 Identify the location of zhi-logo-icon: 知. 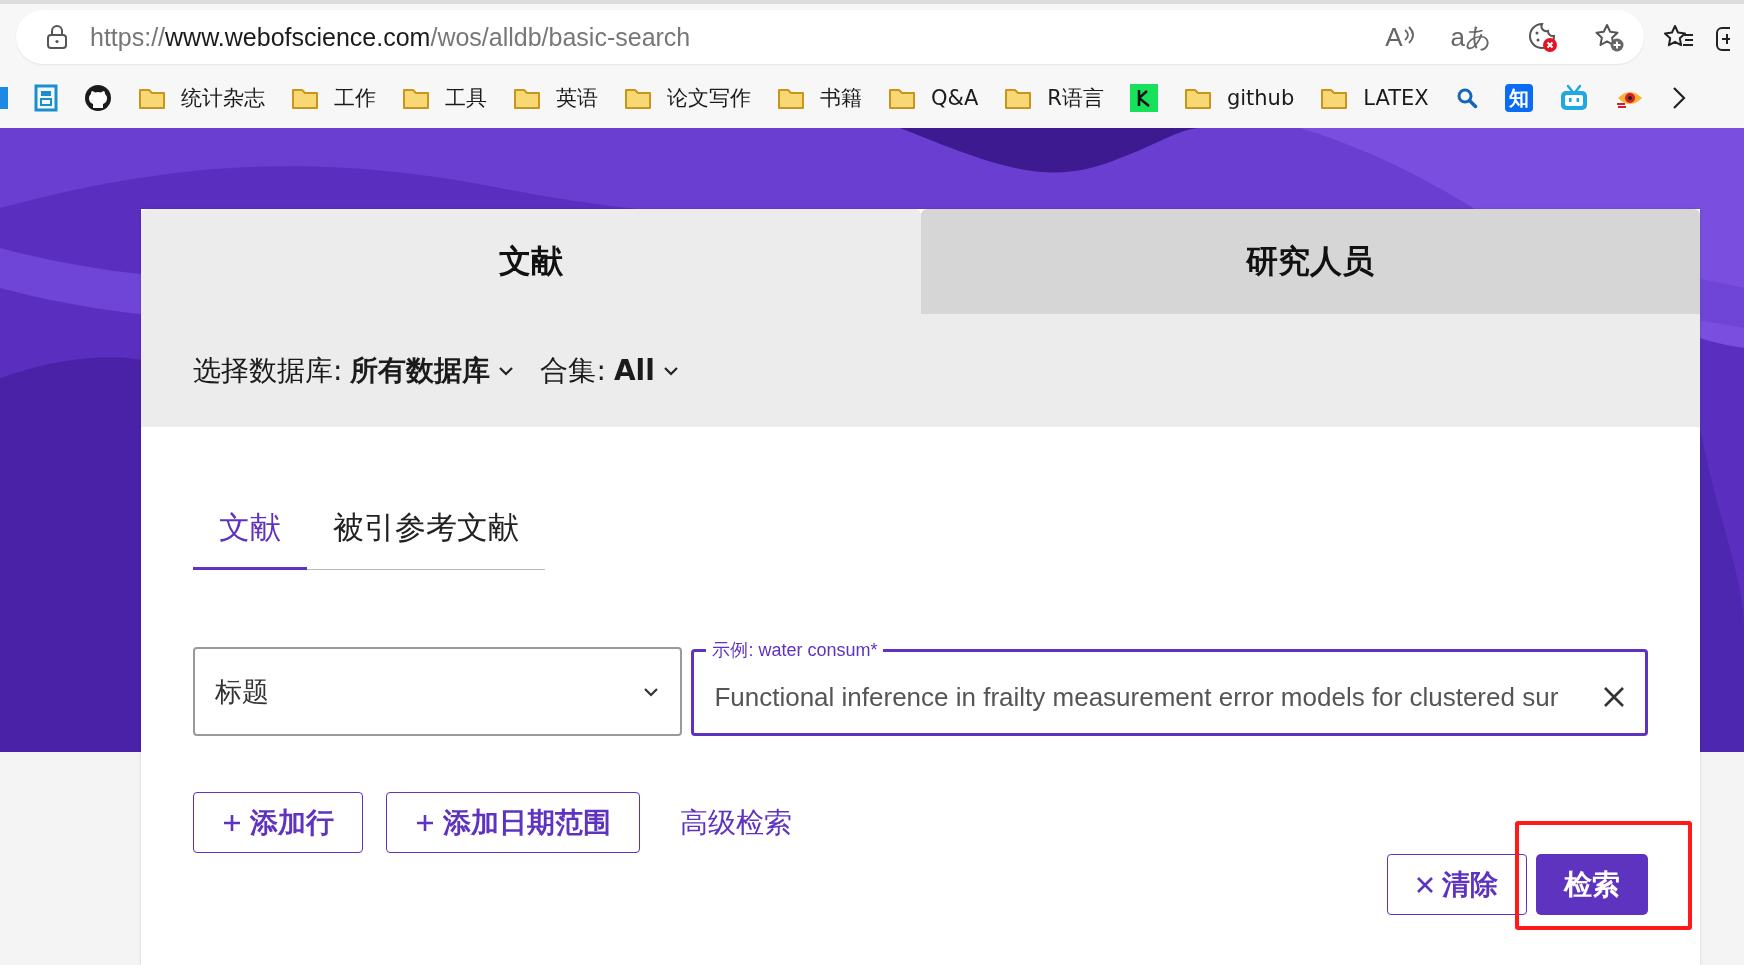
(1518, 98).